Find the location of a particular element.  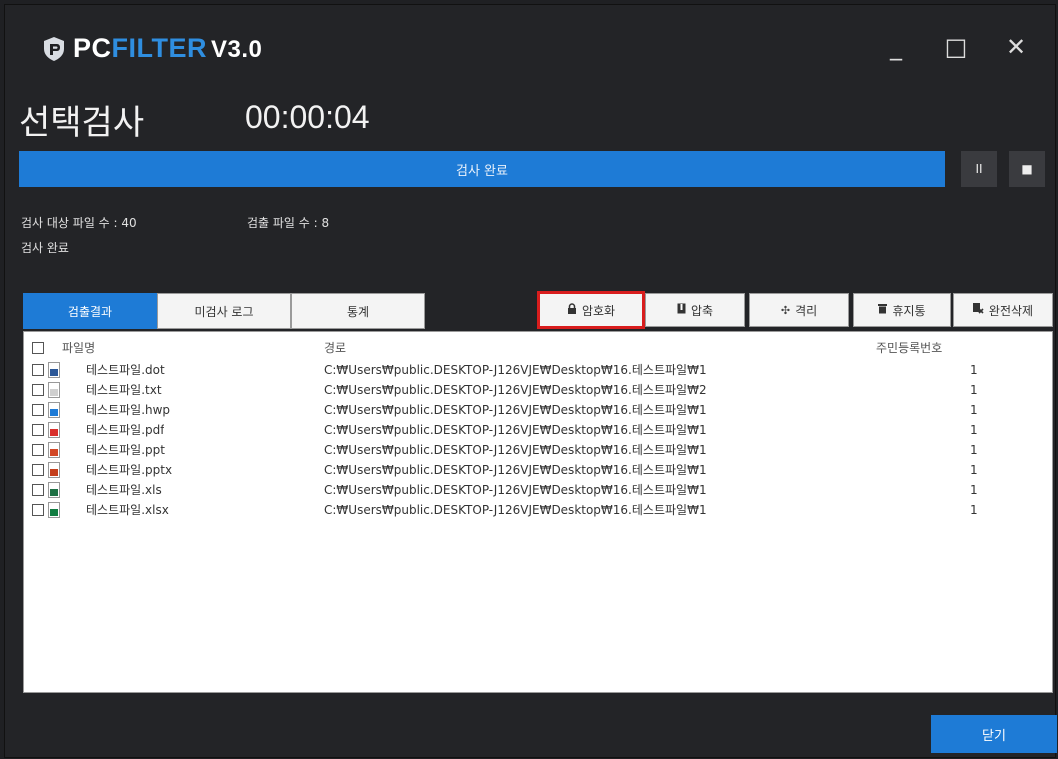

scan-title: 선택검사 is located at coordinates (82, 123).